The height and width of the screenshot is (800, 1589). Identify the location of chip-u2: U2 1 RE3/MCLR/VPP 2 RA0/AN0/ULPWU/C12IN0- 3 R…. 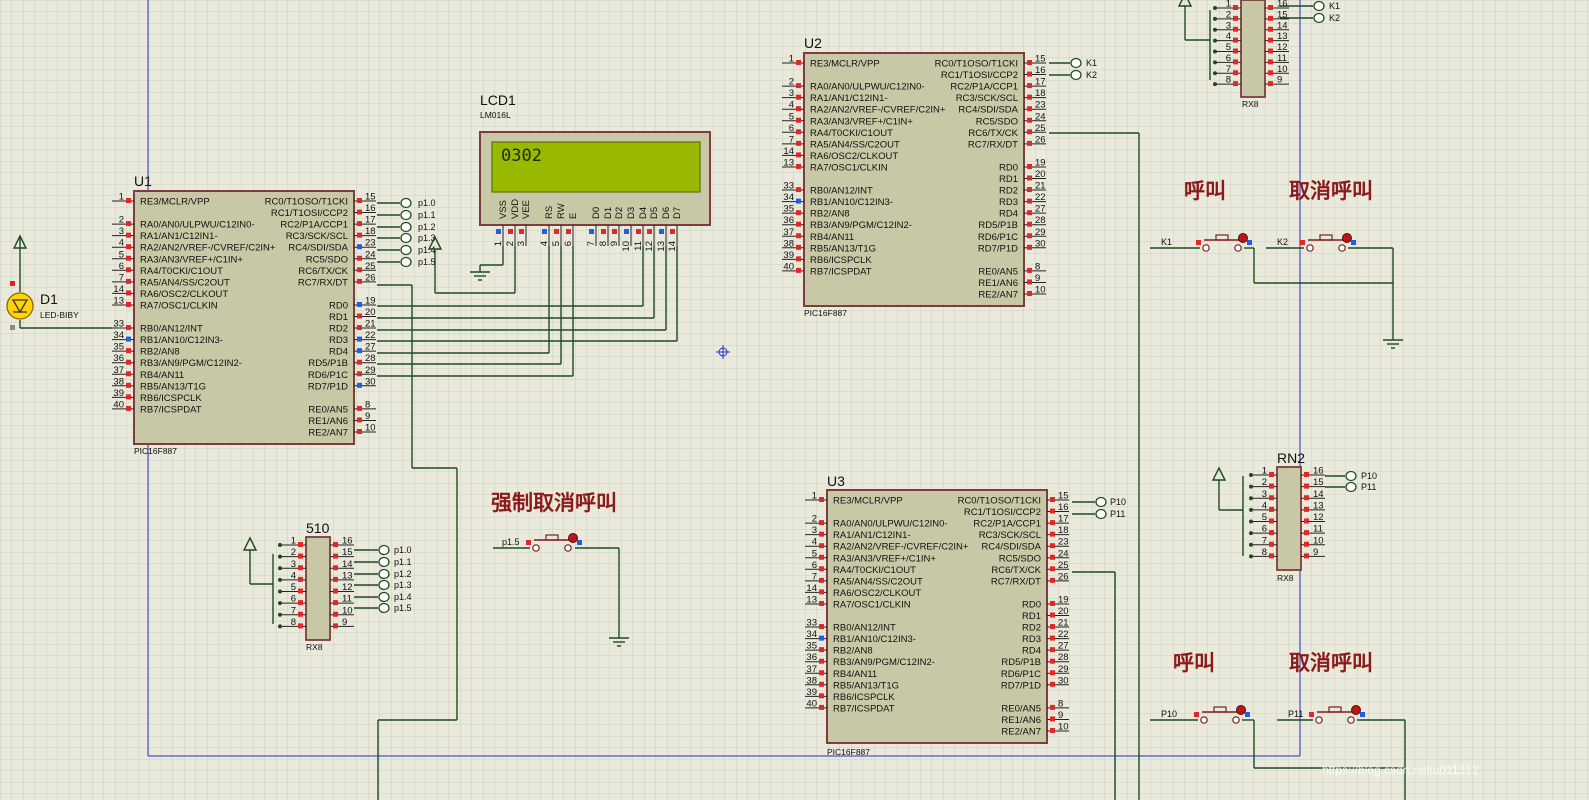
(914, 176).